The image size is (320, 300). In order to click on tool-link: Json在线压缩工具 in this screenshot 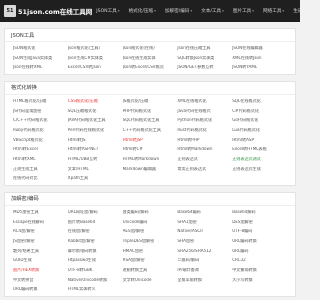, I will do `click(204, 48)`.